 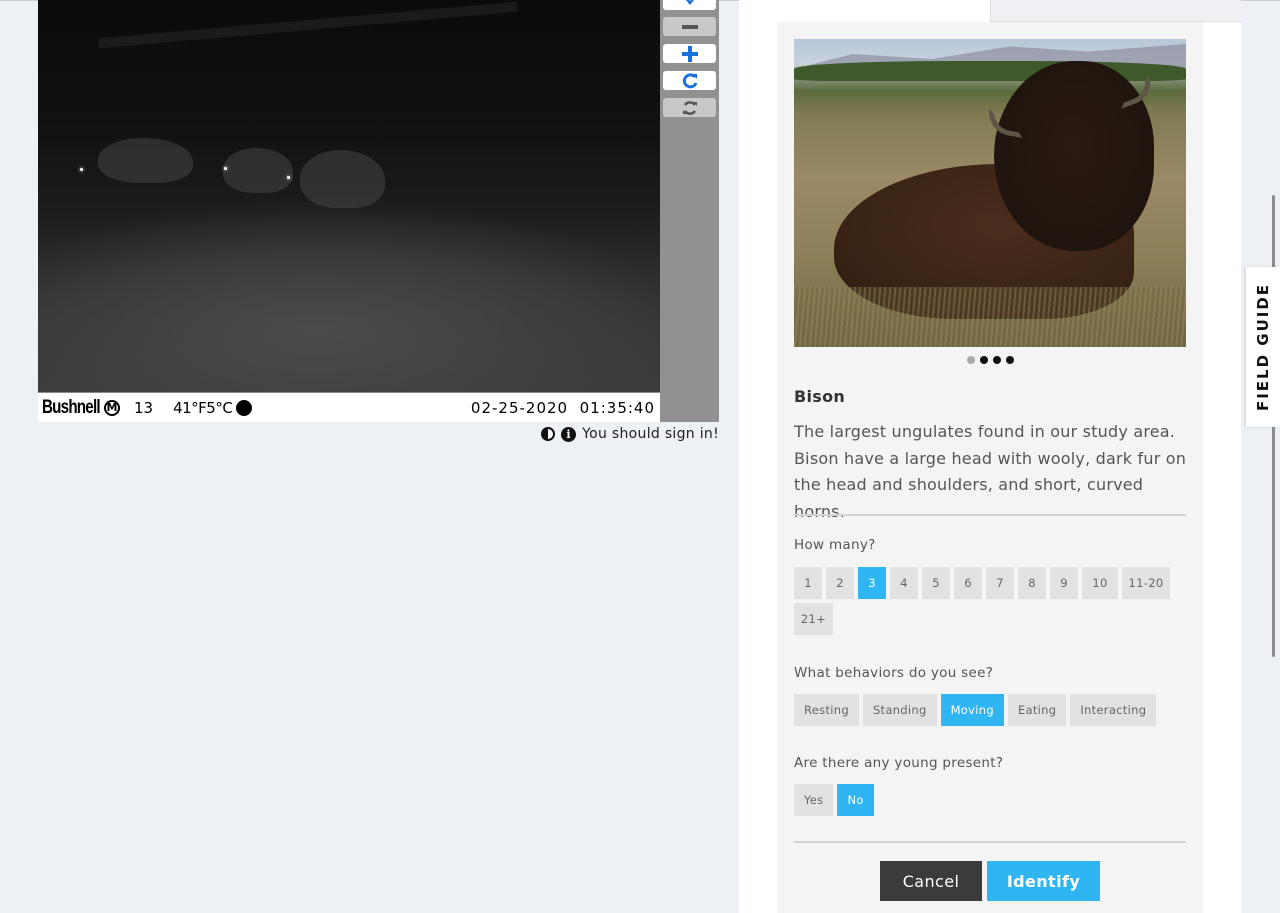 What do you see at coordinates (990, 601) in the screenshot?
I see `how-many-options: 1 2 3 4 5 6 7 8 9 10 11-20 21+` at bounding box center [990, 601].